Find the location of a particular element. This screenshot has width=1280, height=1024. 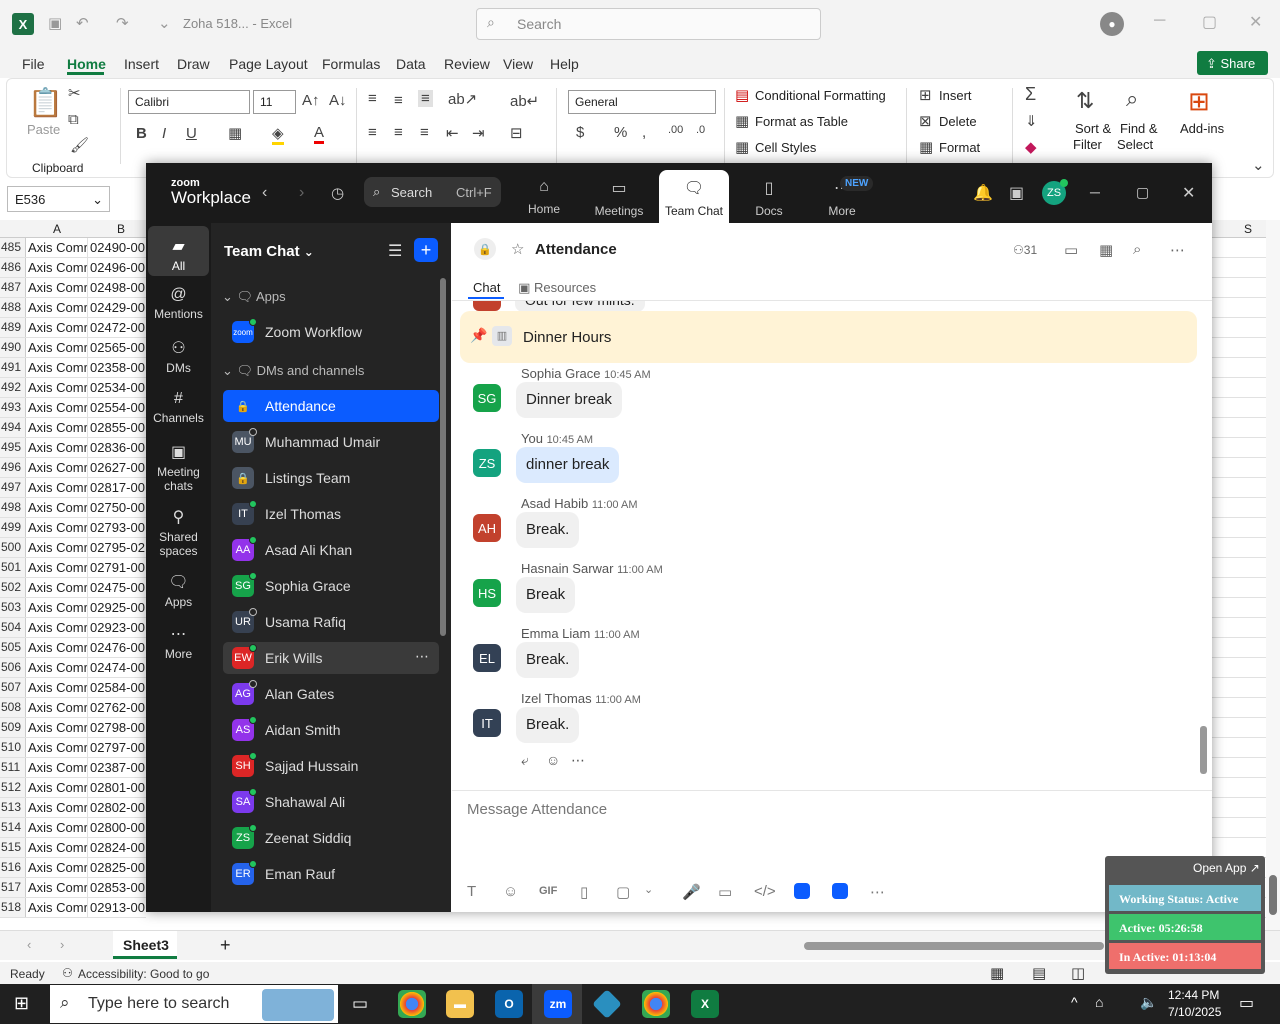

zoom-close-icon: ✕ is located at coordinates (1188, 193).